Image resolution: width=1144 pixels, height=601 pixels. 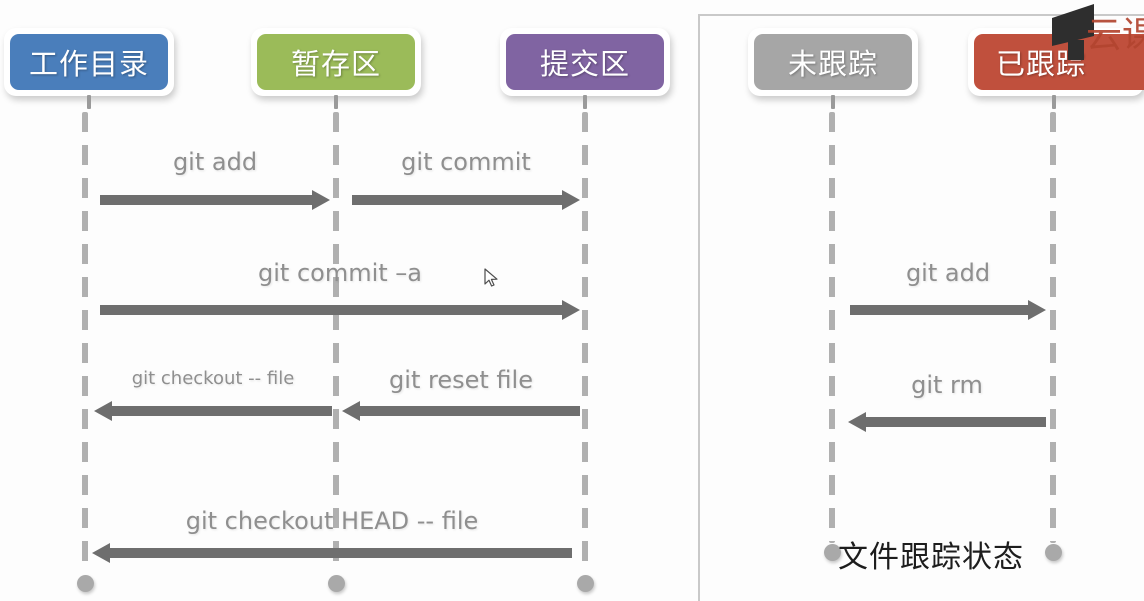 What do you see at coordinates (948, 273) in the screenshot?
I see `message-label-git-add-right: git add` at bounding box center [948, 273].